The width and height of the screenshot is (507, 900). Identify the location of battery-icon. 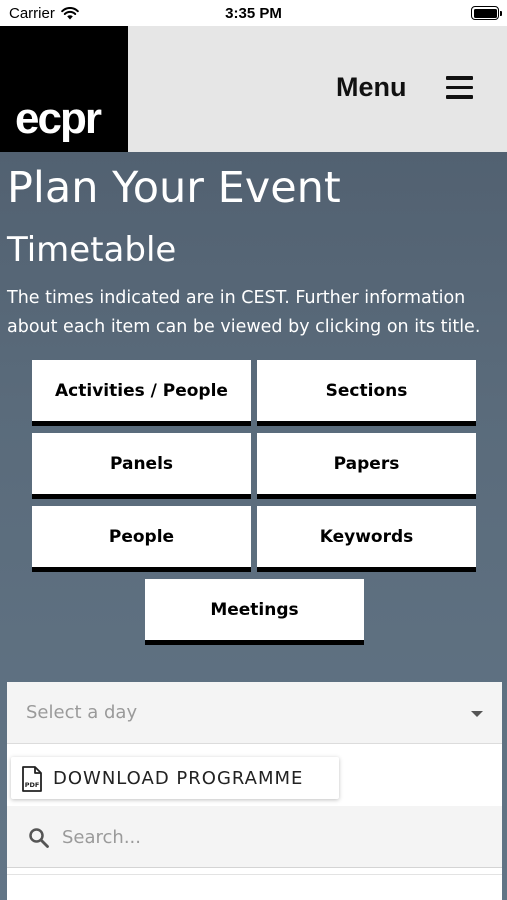
(486, 13).